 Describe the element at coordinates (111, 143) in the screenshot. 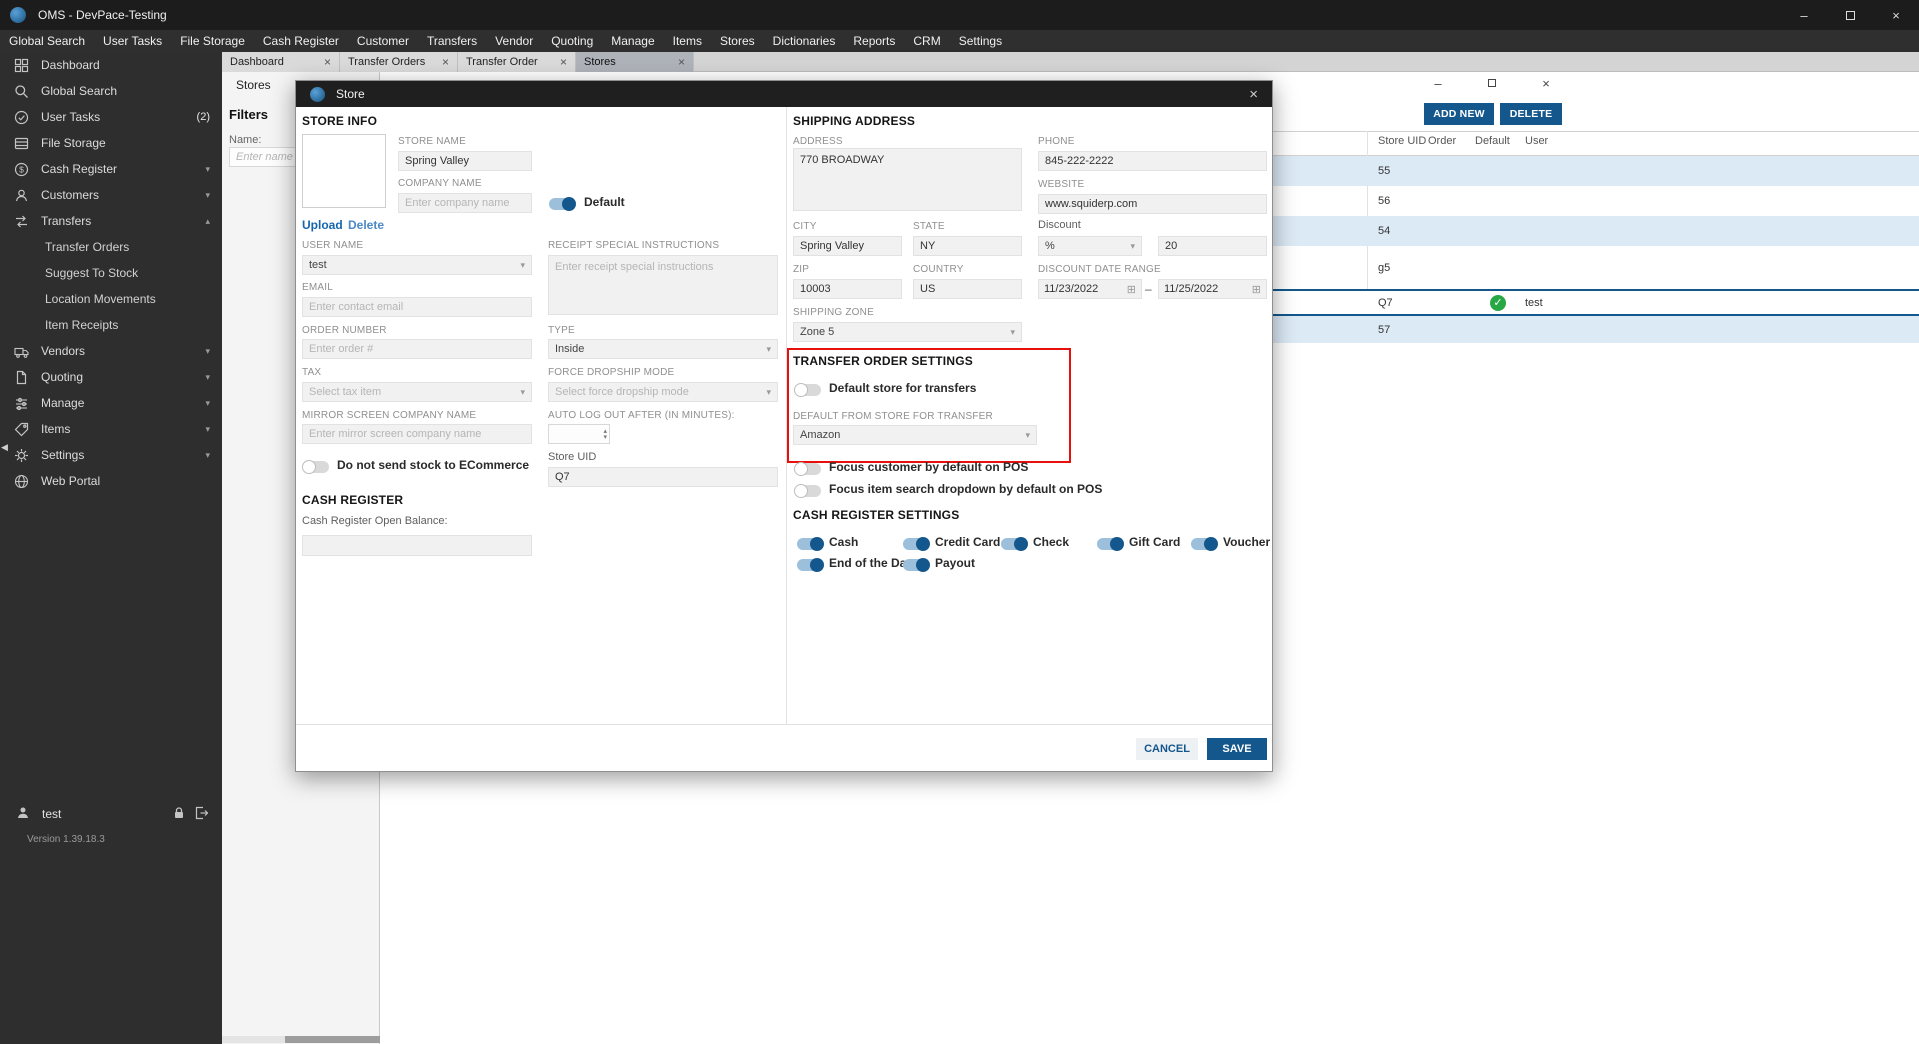

I see `sidebar-item-file-storage: File Storage` at that location.